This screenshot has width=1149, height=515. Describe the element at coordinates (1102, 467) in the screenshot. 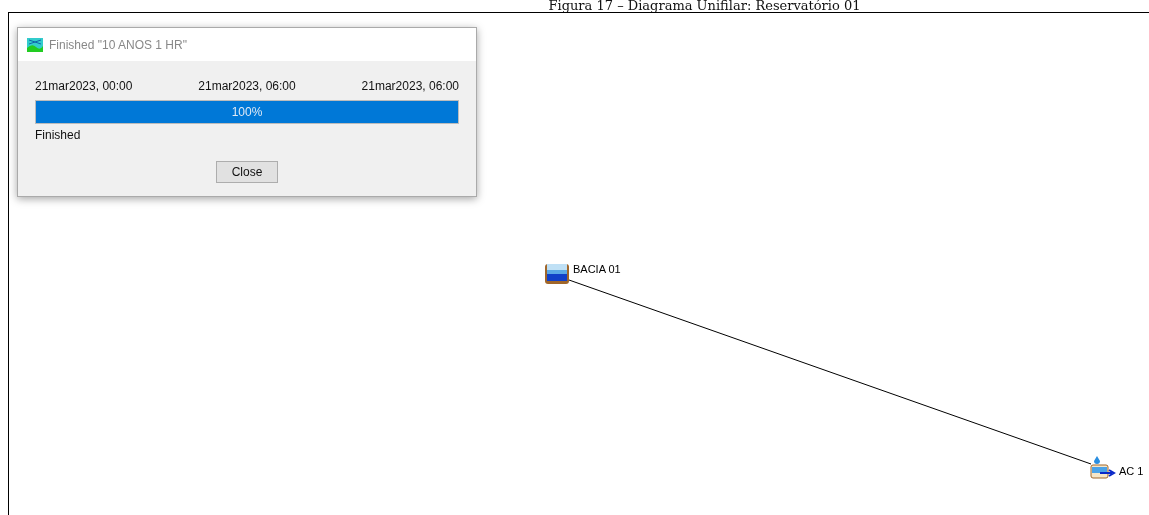

I see `junction-icon` at that location.